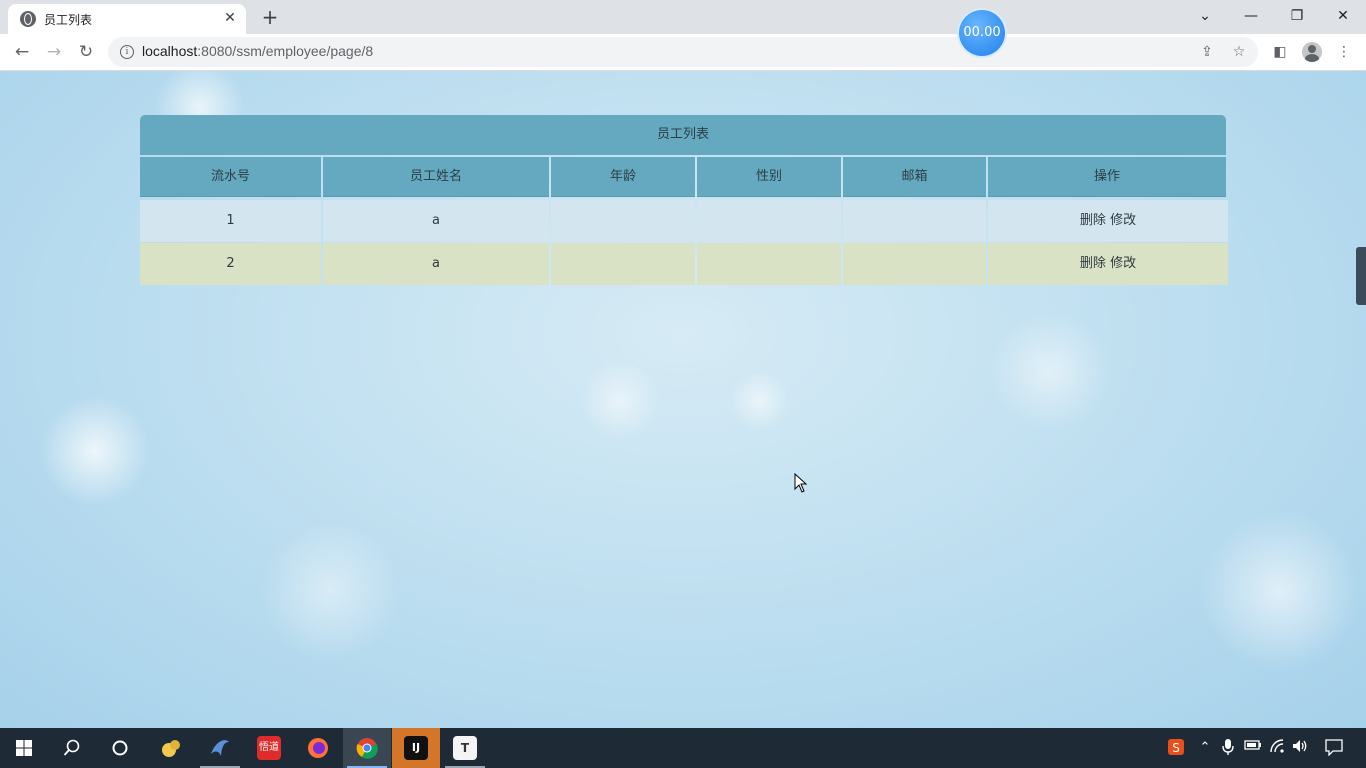 The height and width of the screenshot is (768, 1366). What do you see at coordinates (914, 177) in the screenshot?
I see `column-header-email: 邮箱` at bounding box center [914, 177].